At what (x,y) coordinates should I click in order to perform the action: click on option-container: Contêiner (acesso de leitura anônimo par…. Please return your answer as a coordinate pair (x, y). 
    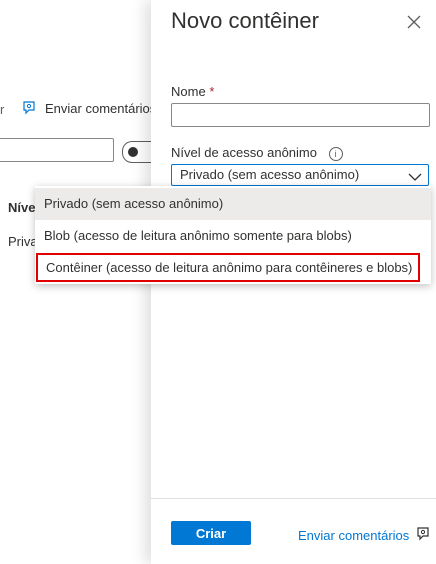
    Looking at the image, I should click on (228, 267).